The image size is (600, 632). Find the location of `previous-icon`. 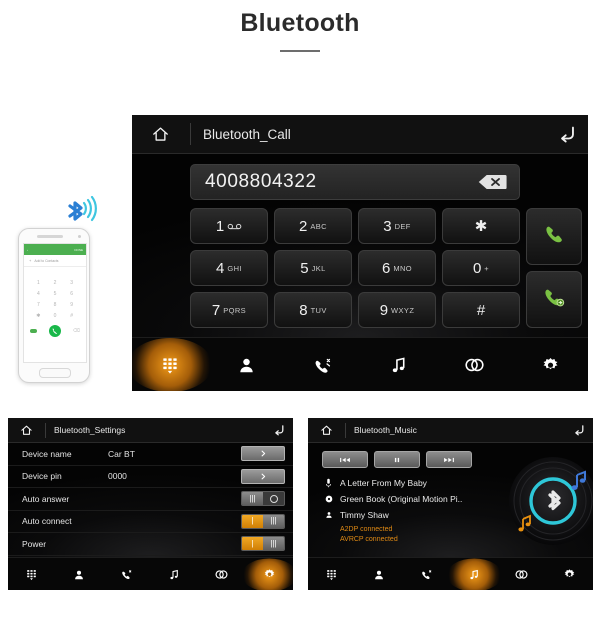

previous-icon is located at coordinates (345, 459).